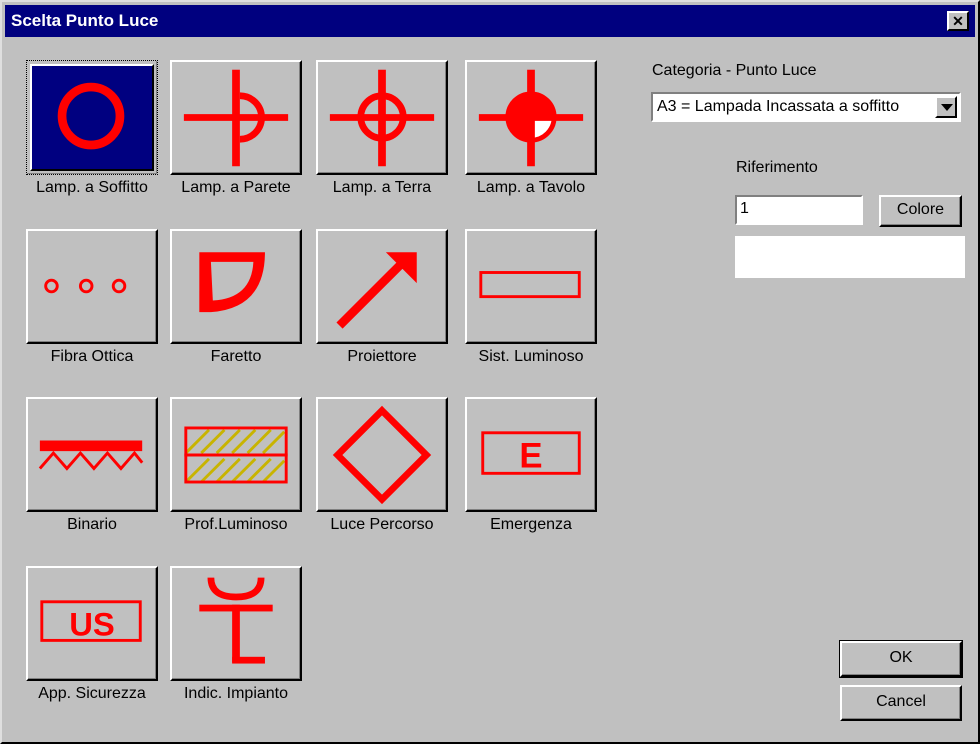  I want to click on symbol-tile-wall-lamp, so click(236, 117).